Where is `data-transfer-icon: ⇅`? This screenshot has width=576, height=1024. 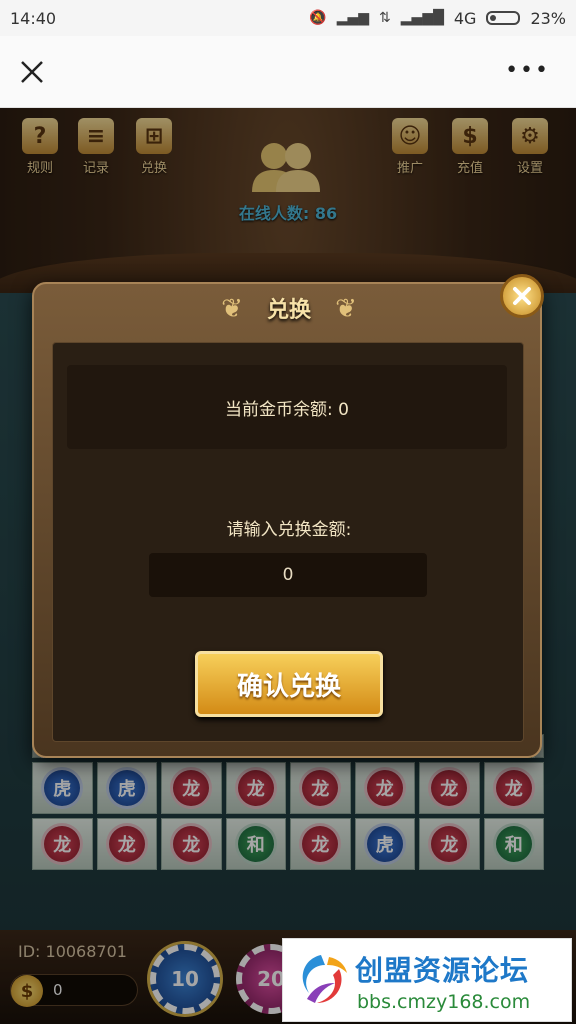 data-transfer-icon: ⇅ is located at coordinates (385, 18).